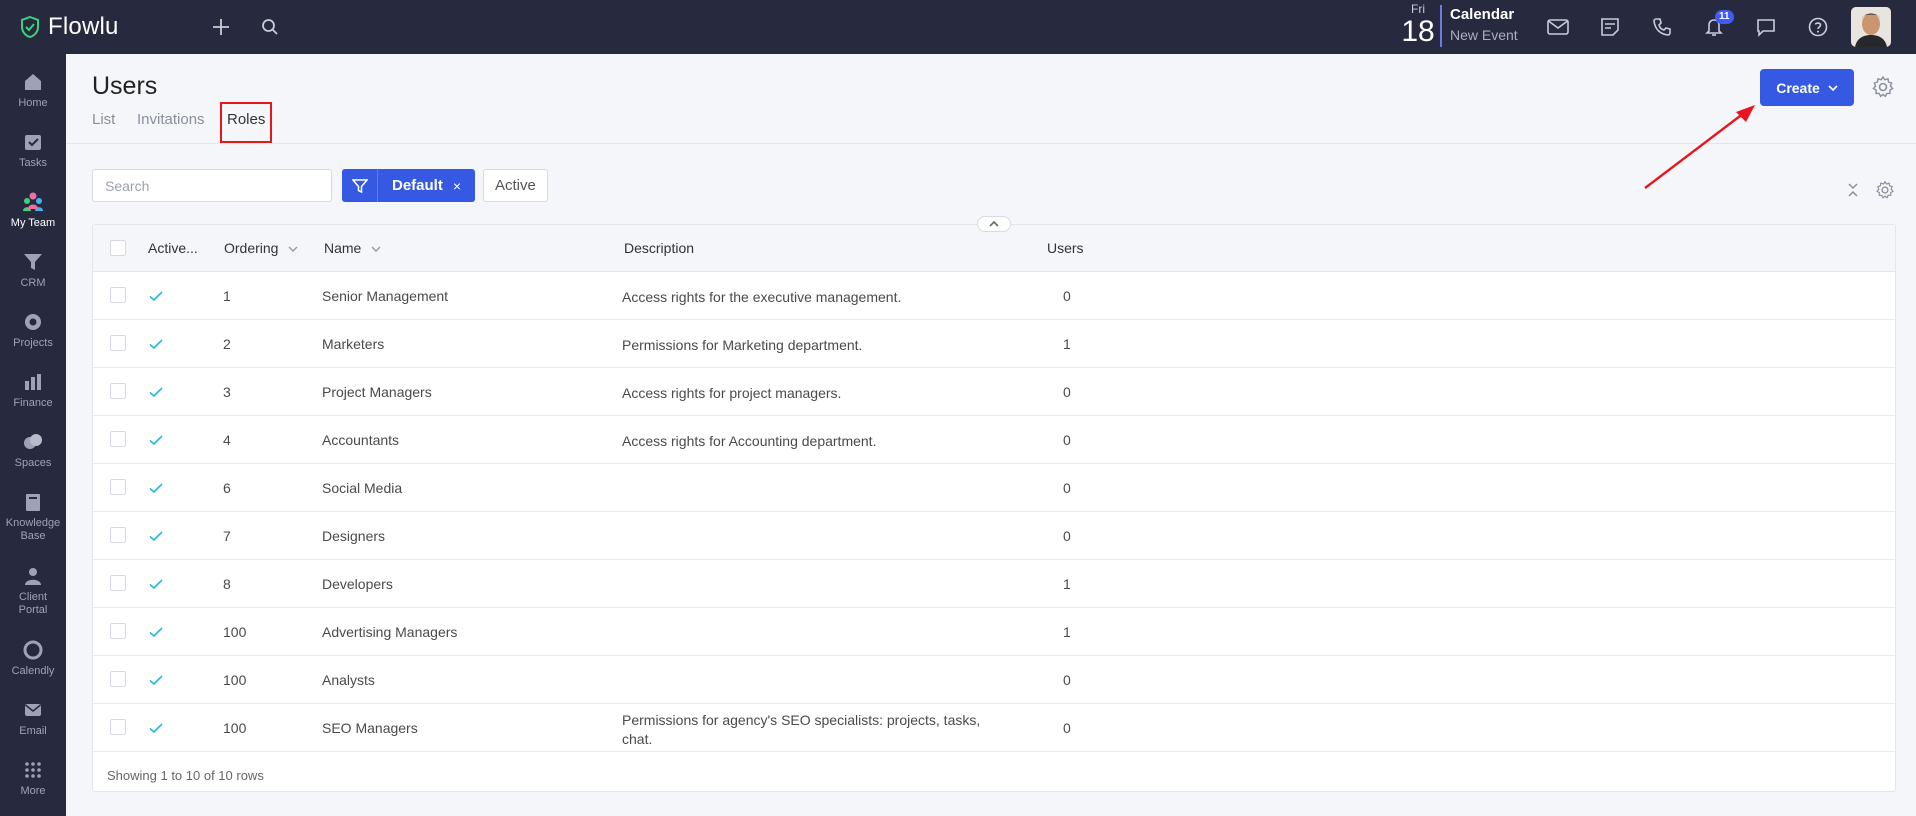 The width and height of the screenshot is (1916, 816). I want to click on cell-ordering: 3, so click(227, 392).